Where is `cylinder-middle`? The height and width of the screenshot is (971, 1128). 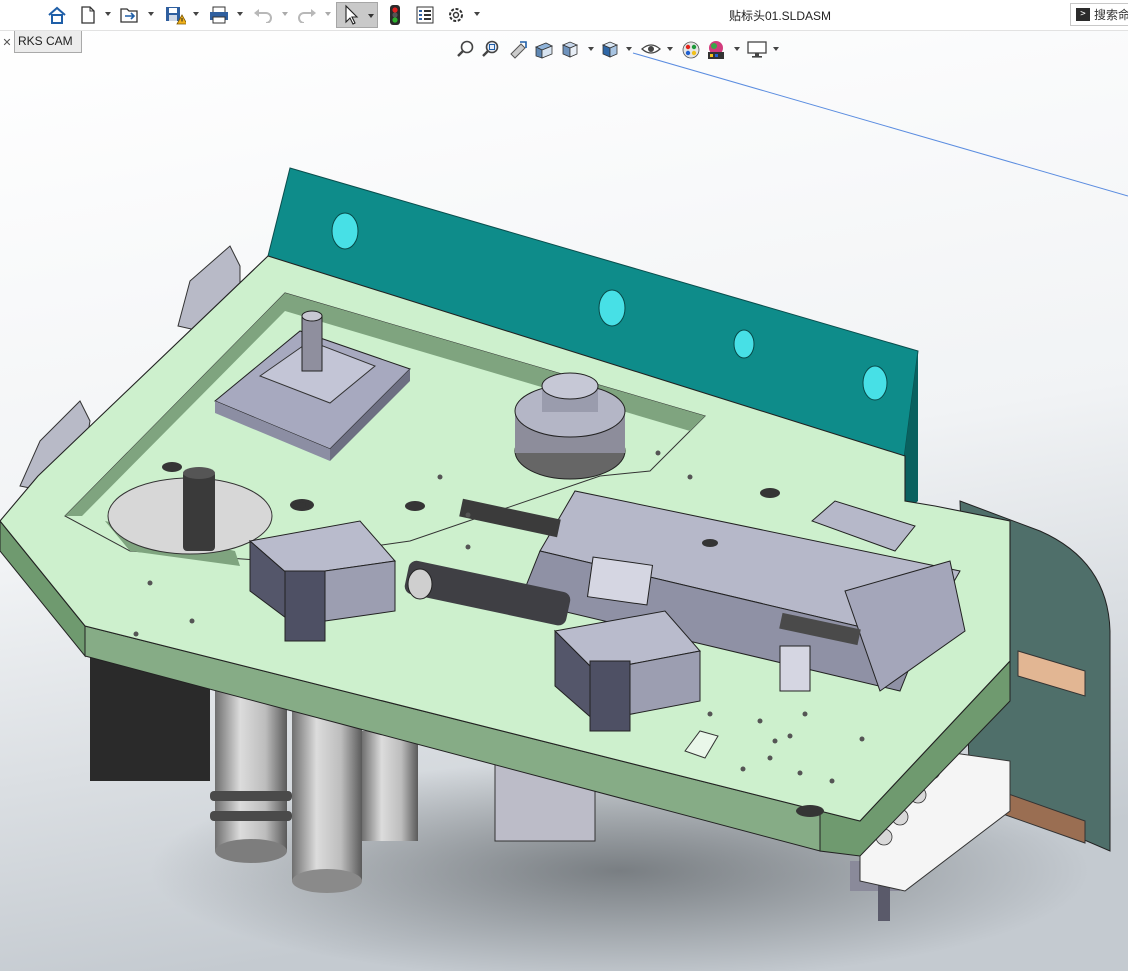
cylinder-middle is located at coordinates (327, 796).